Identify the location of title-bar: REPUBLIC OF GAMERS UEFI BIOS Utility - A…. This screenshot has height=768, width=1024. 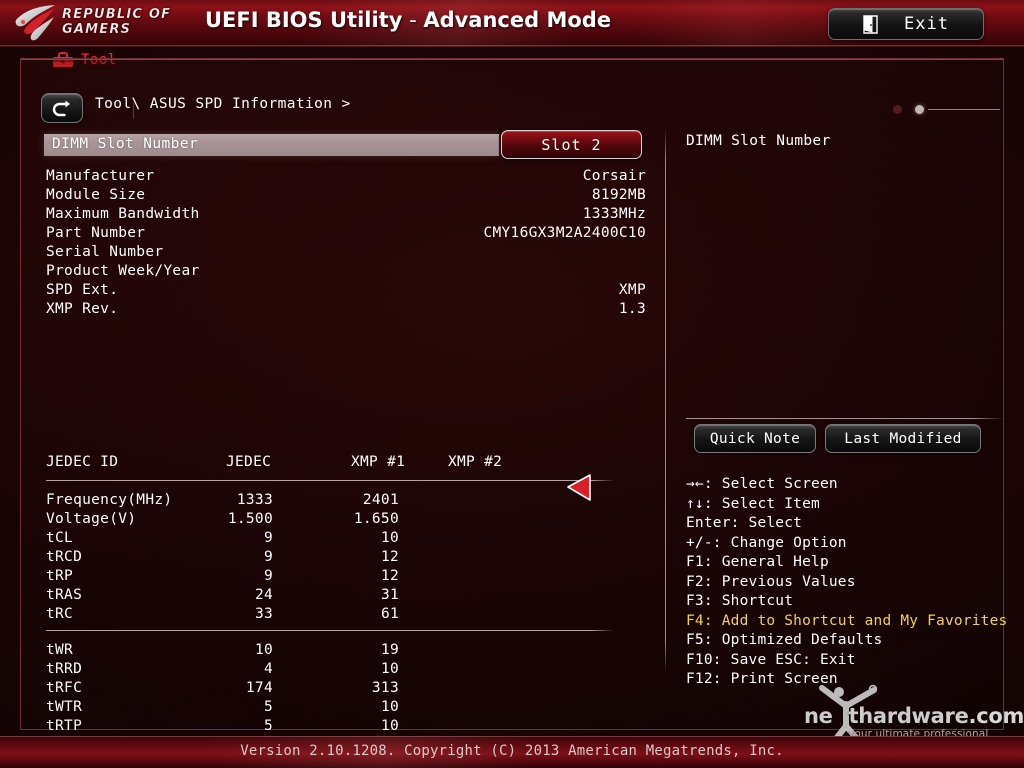
(512, 23).